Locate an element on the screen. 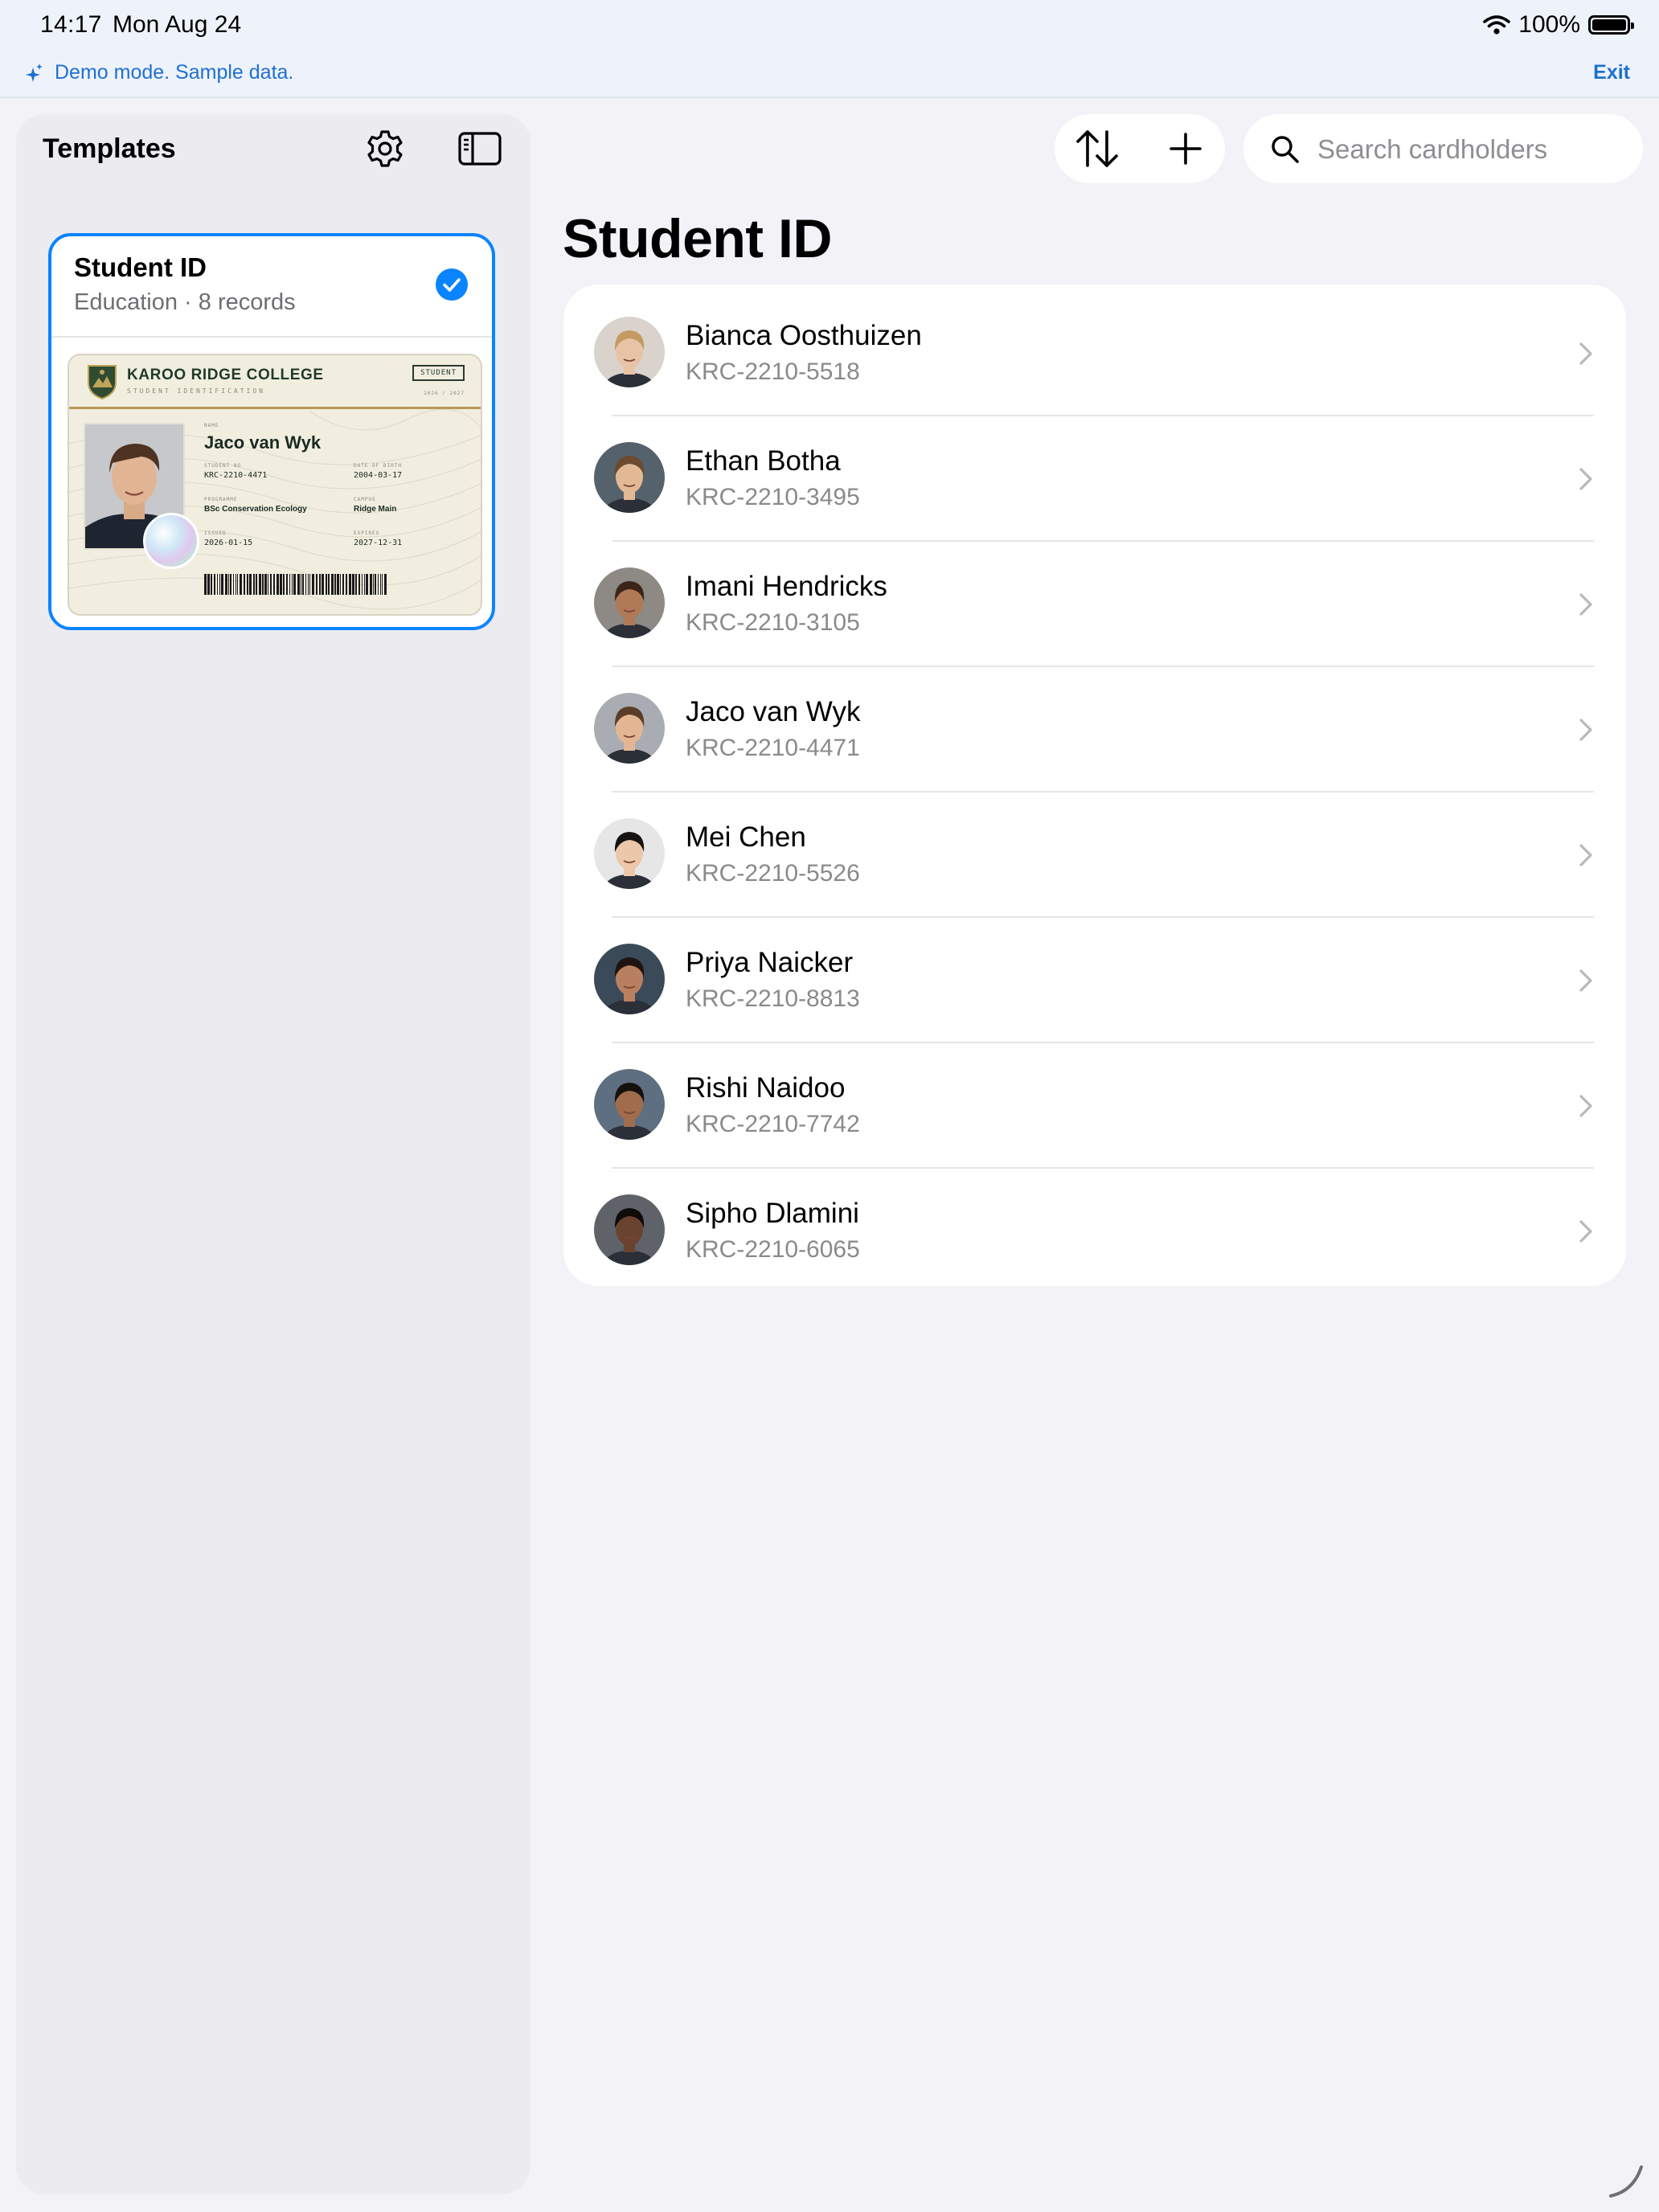 The height and width of the screenshot is (2212, 1659). card-dob: 2004-03-17 is located at coordinates (378, 475).